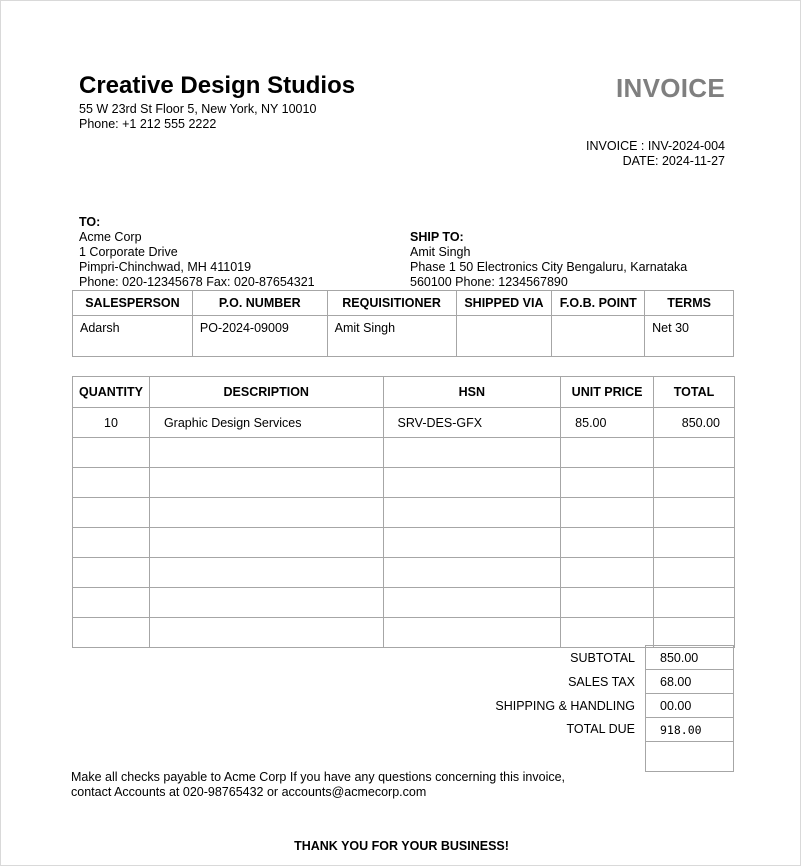 Image resolution: width=801 pixels, height=866 pixels. I want to click on total-due-value: 918.00, so click(689, 729).